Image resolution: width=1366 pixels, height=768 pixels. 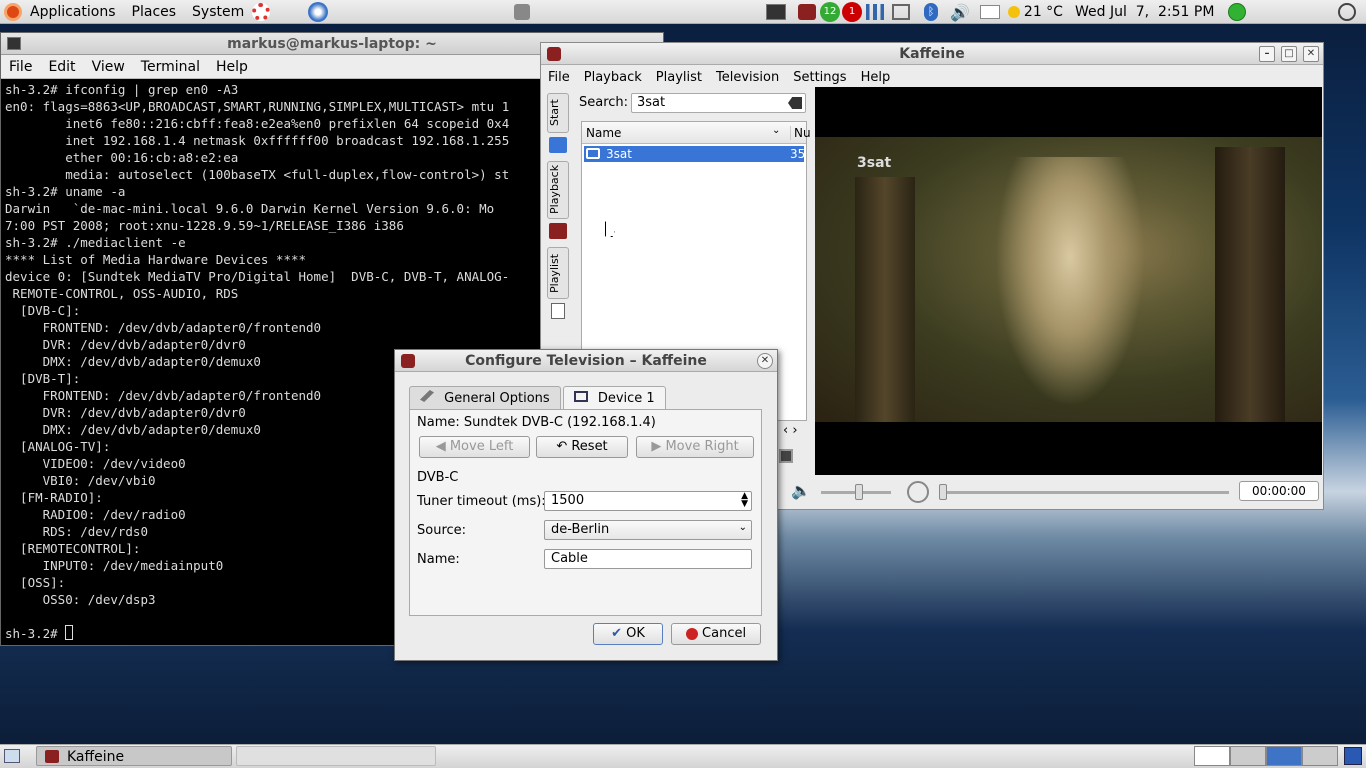 I want to click on playlist-icon, so click(x=558, y=311).